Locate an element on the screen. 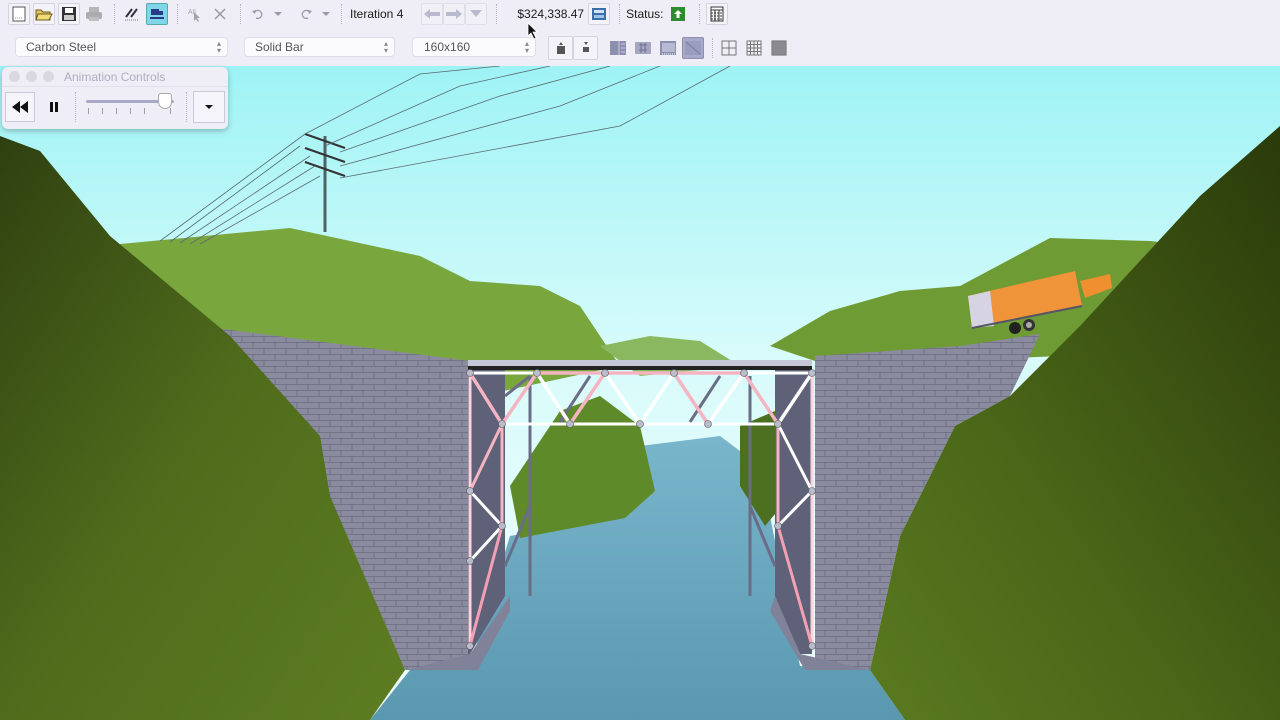  arrow-right-icon is located at coordinates (454, 14).